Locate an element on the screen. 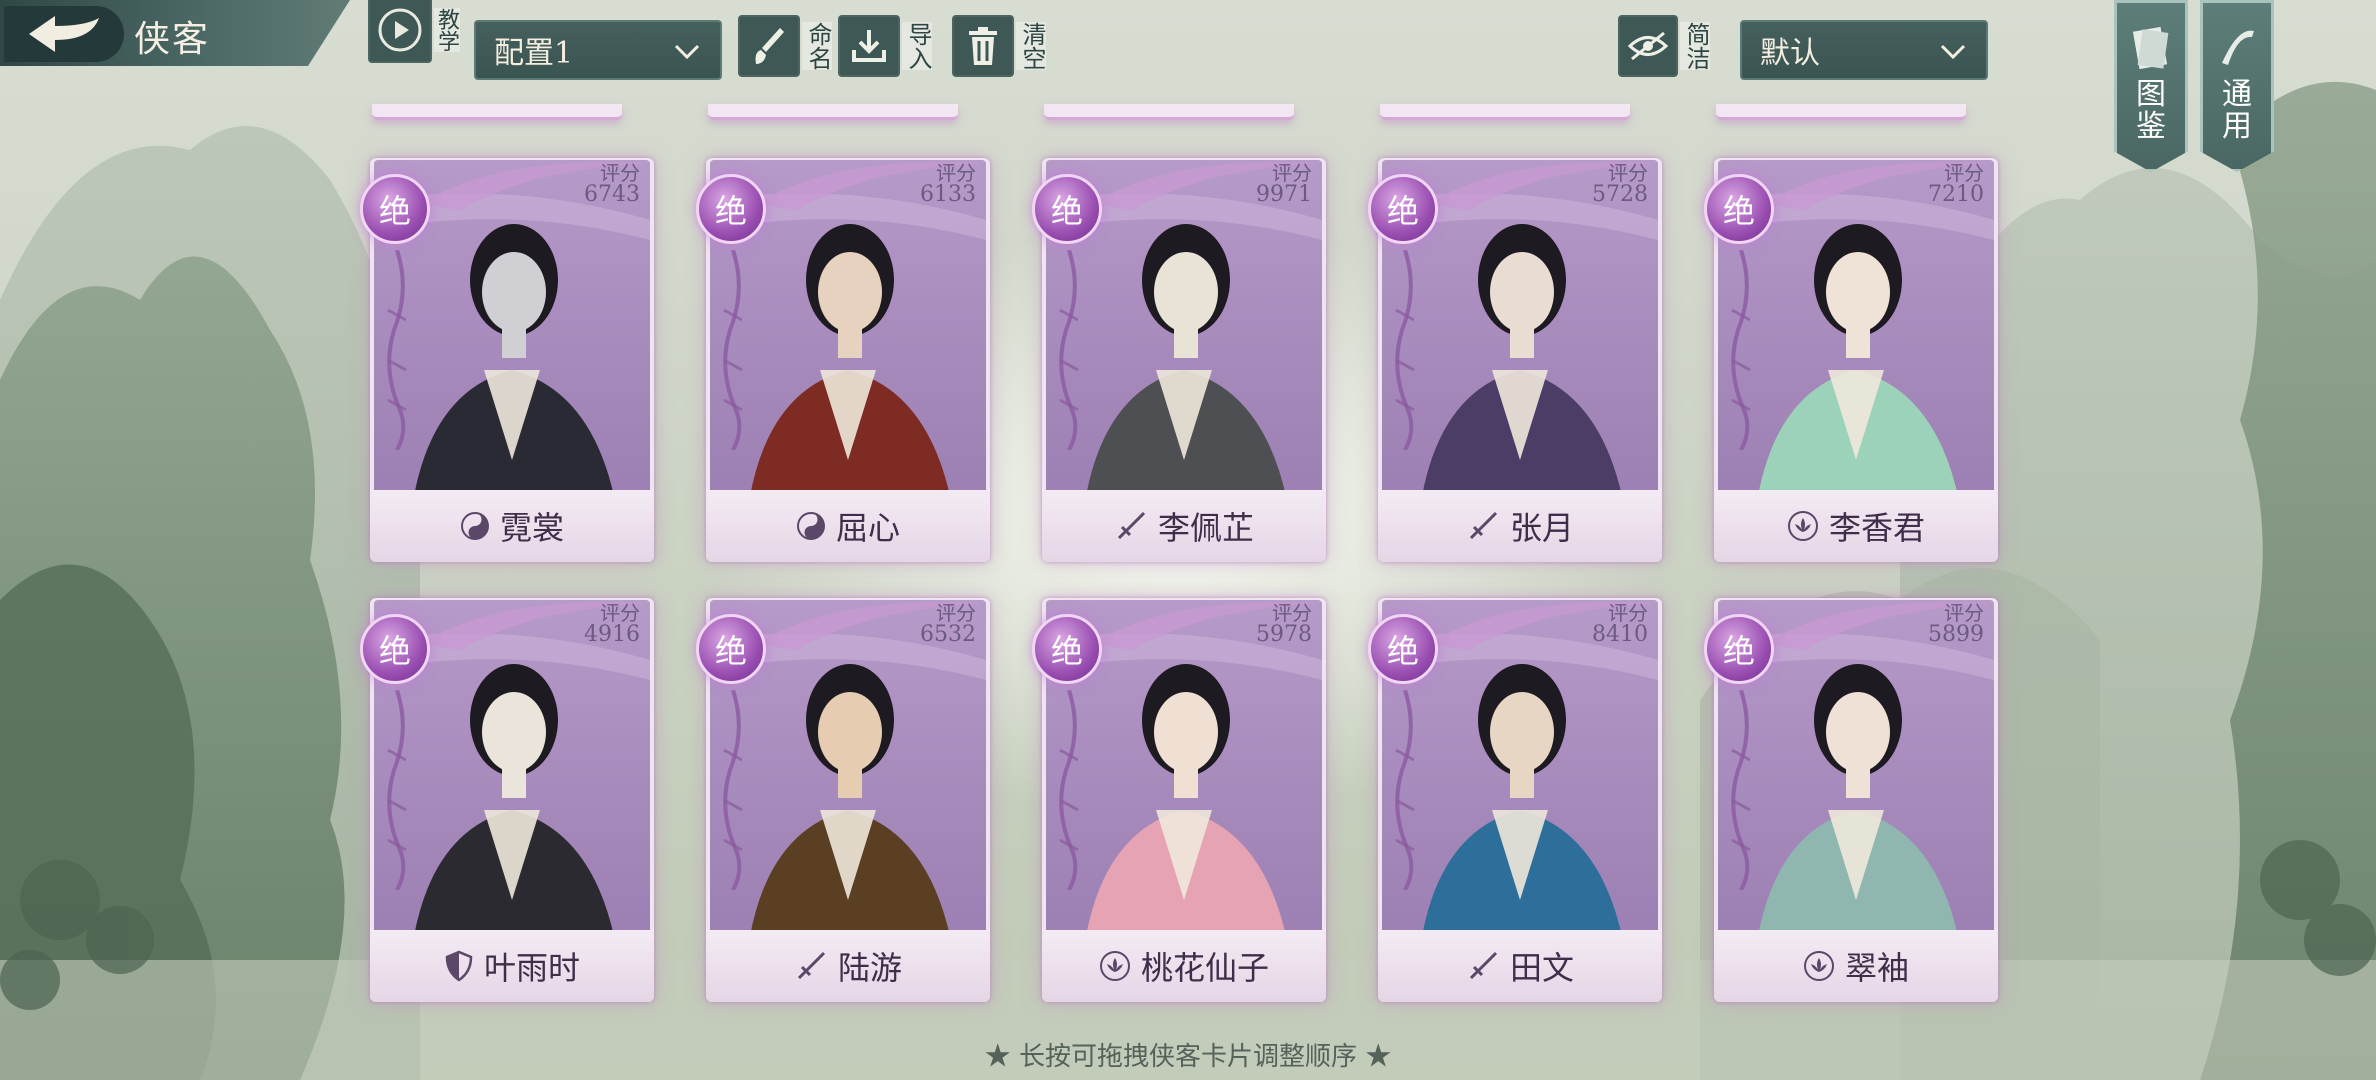 Image resolution: width=2376 pixels, height=1080 pixels. hero-name: 叶雨时 is located at coordinates (531, 968).